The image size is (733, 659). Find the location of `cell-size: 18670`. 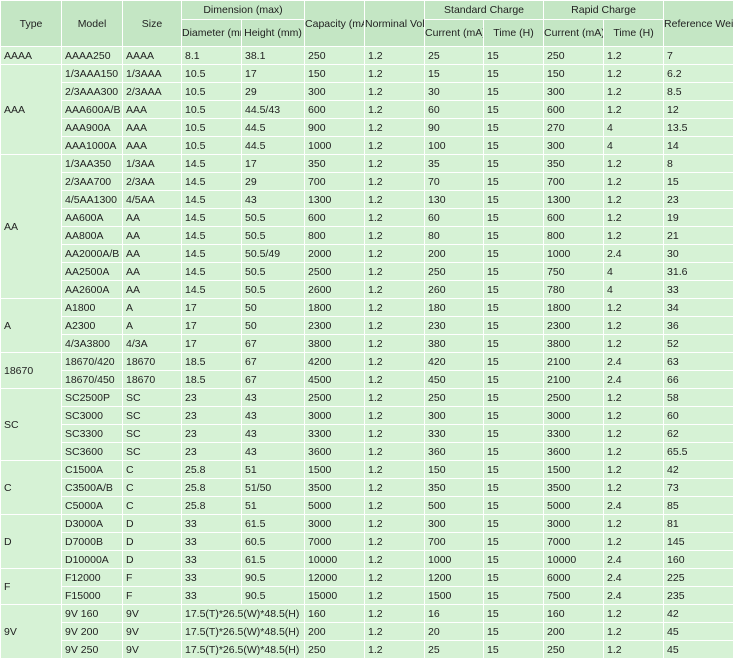

cell-size: 18670 is located at coordinates (152, 380).